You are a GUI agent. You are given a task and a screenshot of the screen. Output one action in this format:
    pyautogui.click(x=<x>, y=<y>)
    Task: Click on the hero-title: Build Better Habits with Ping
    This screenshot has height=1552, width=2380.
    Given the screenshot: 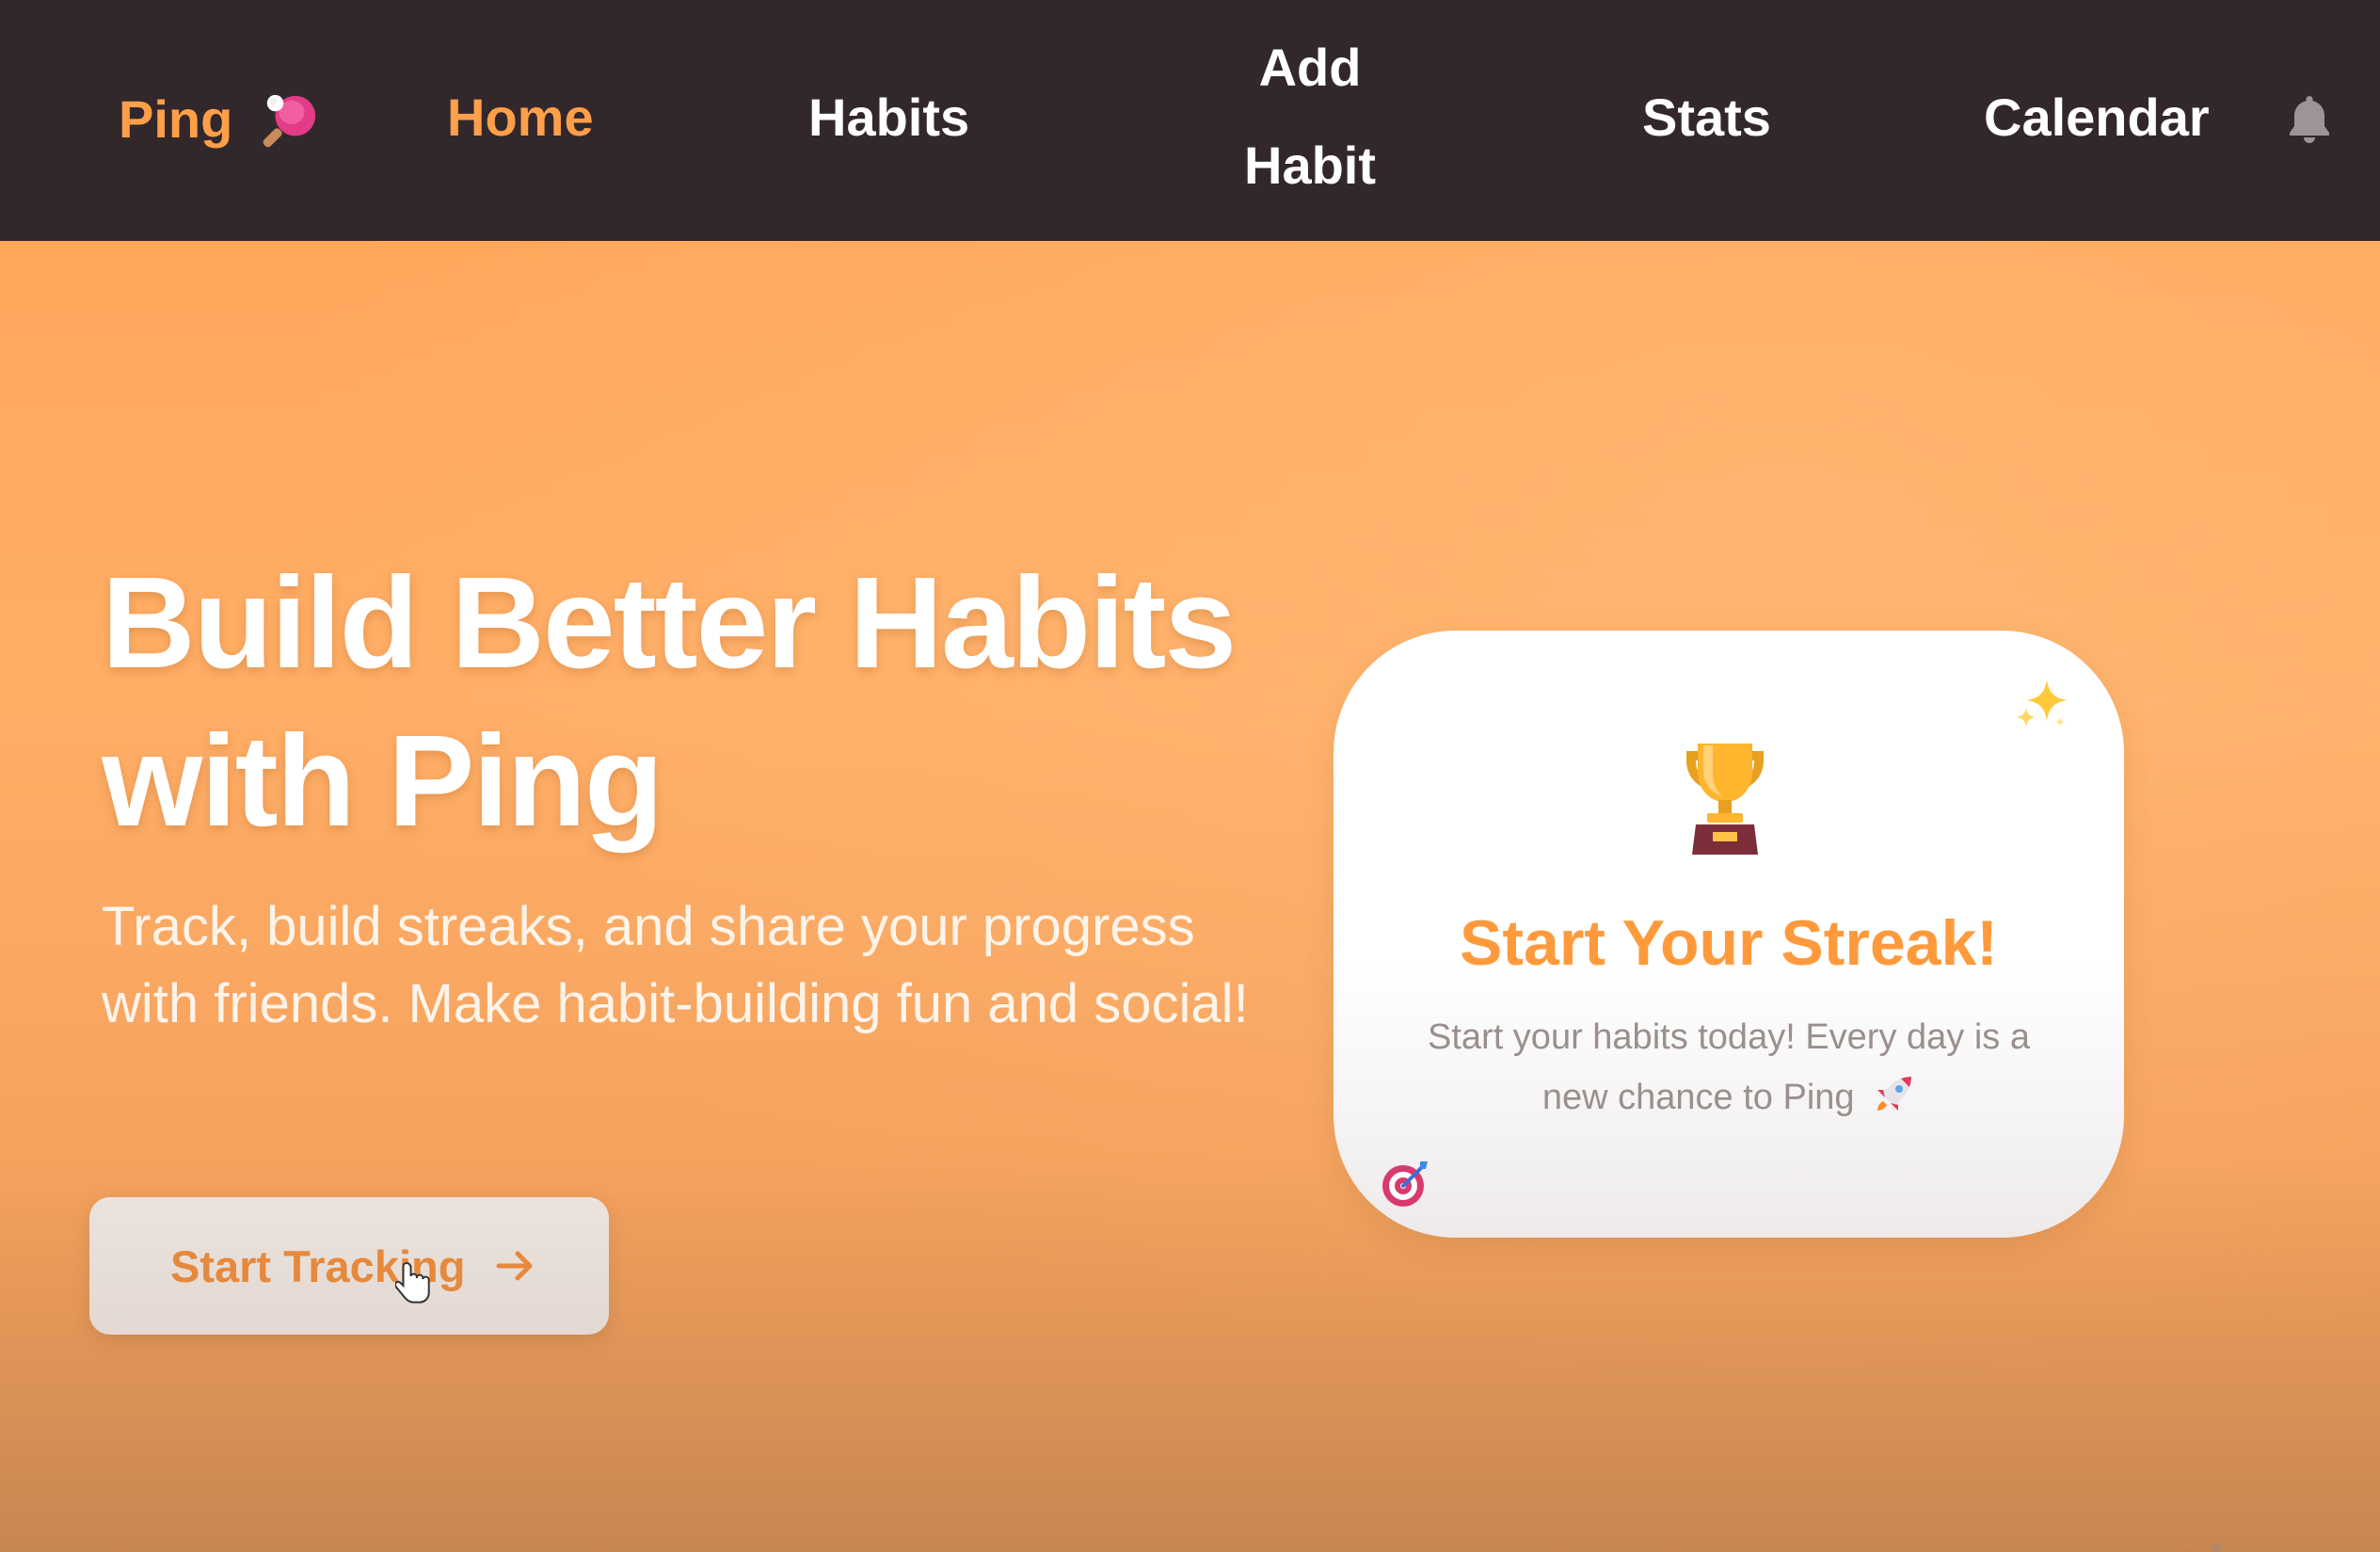 What is the action you would take?
    pyautogui.click(x=669, y=702)
    